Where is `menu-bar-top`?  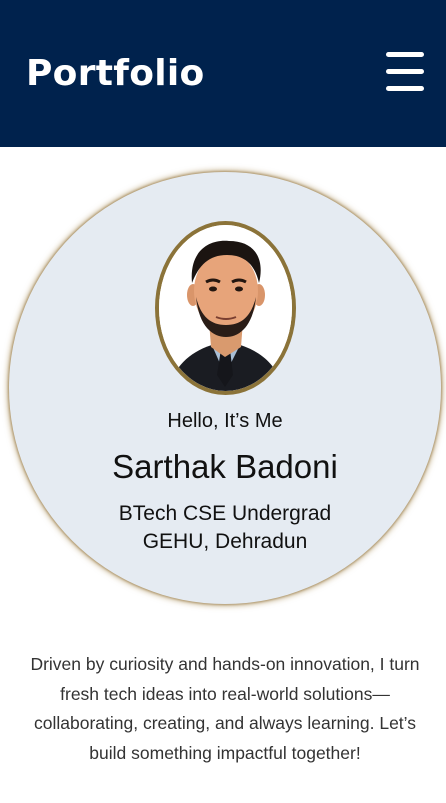 menu-bar-top is located at coordinates (405, 54).